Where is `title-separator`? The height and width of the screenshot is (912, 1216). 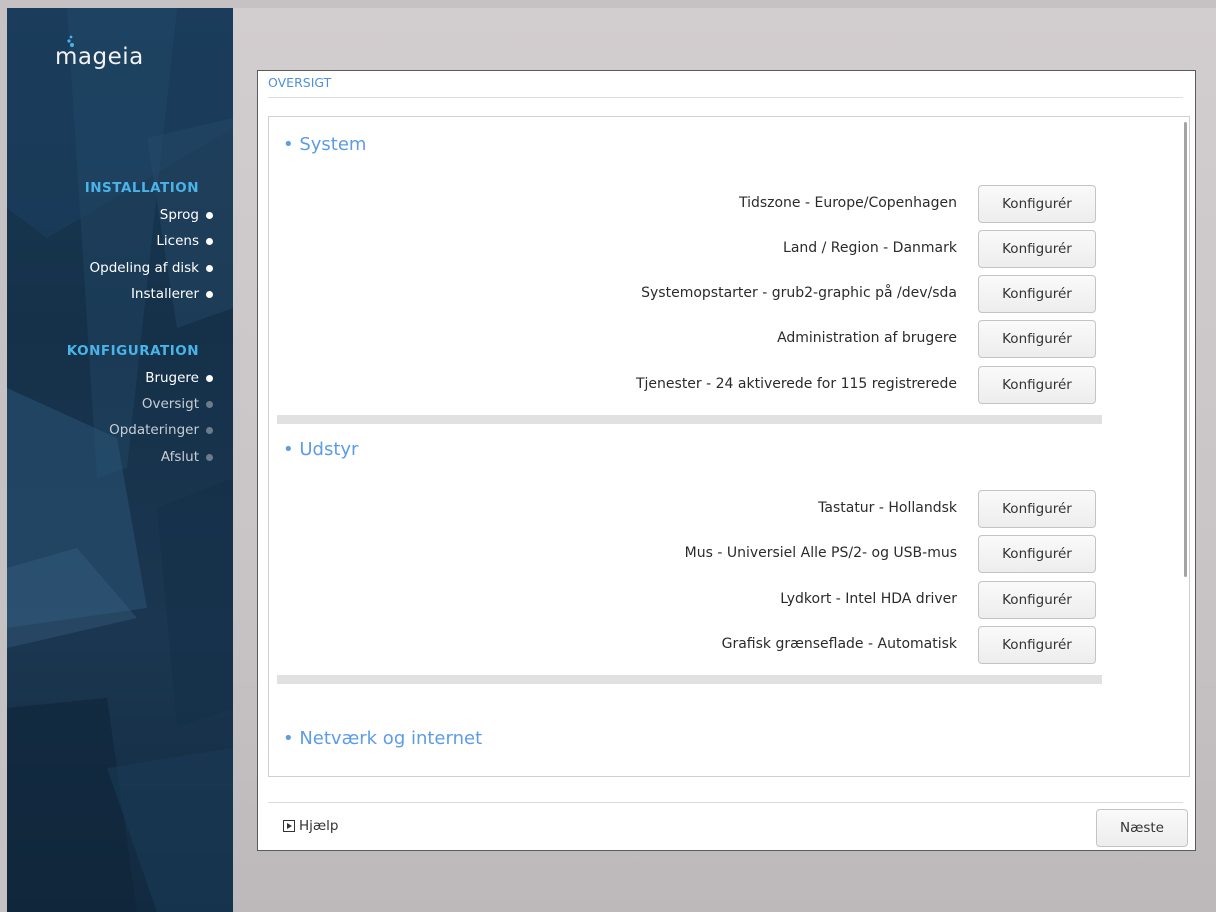
title-separator is located at coordinates (725, 97).